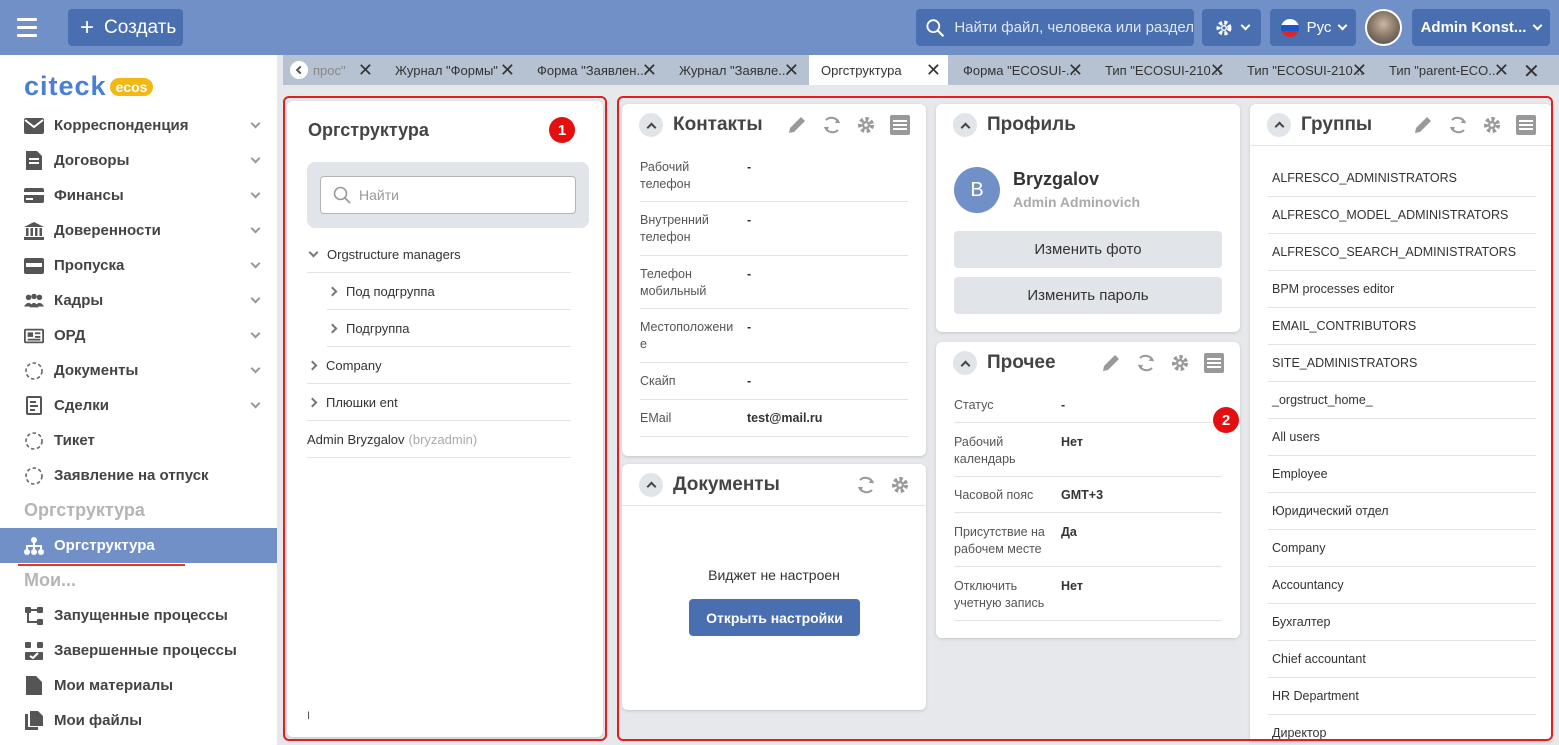  Describe the element at coordinates (87, 27) in the screenshot. I see `plus-icon: +` at that location.